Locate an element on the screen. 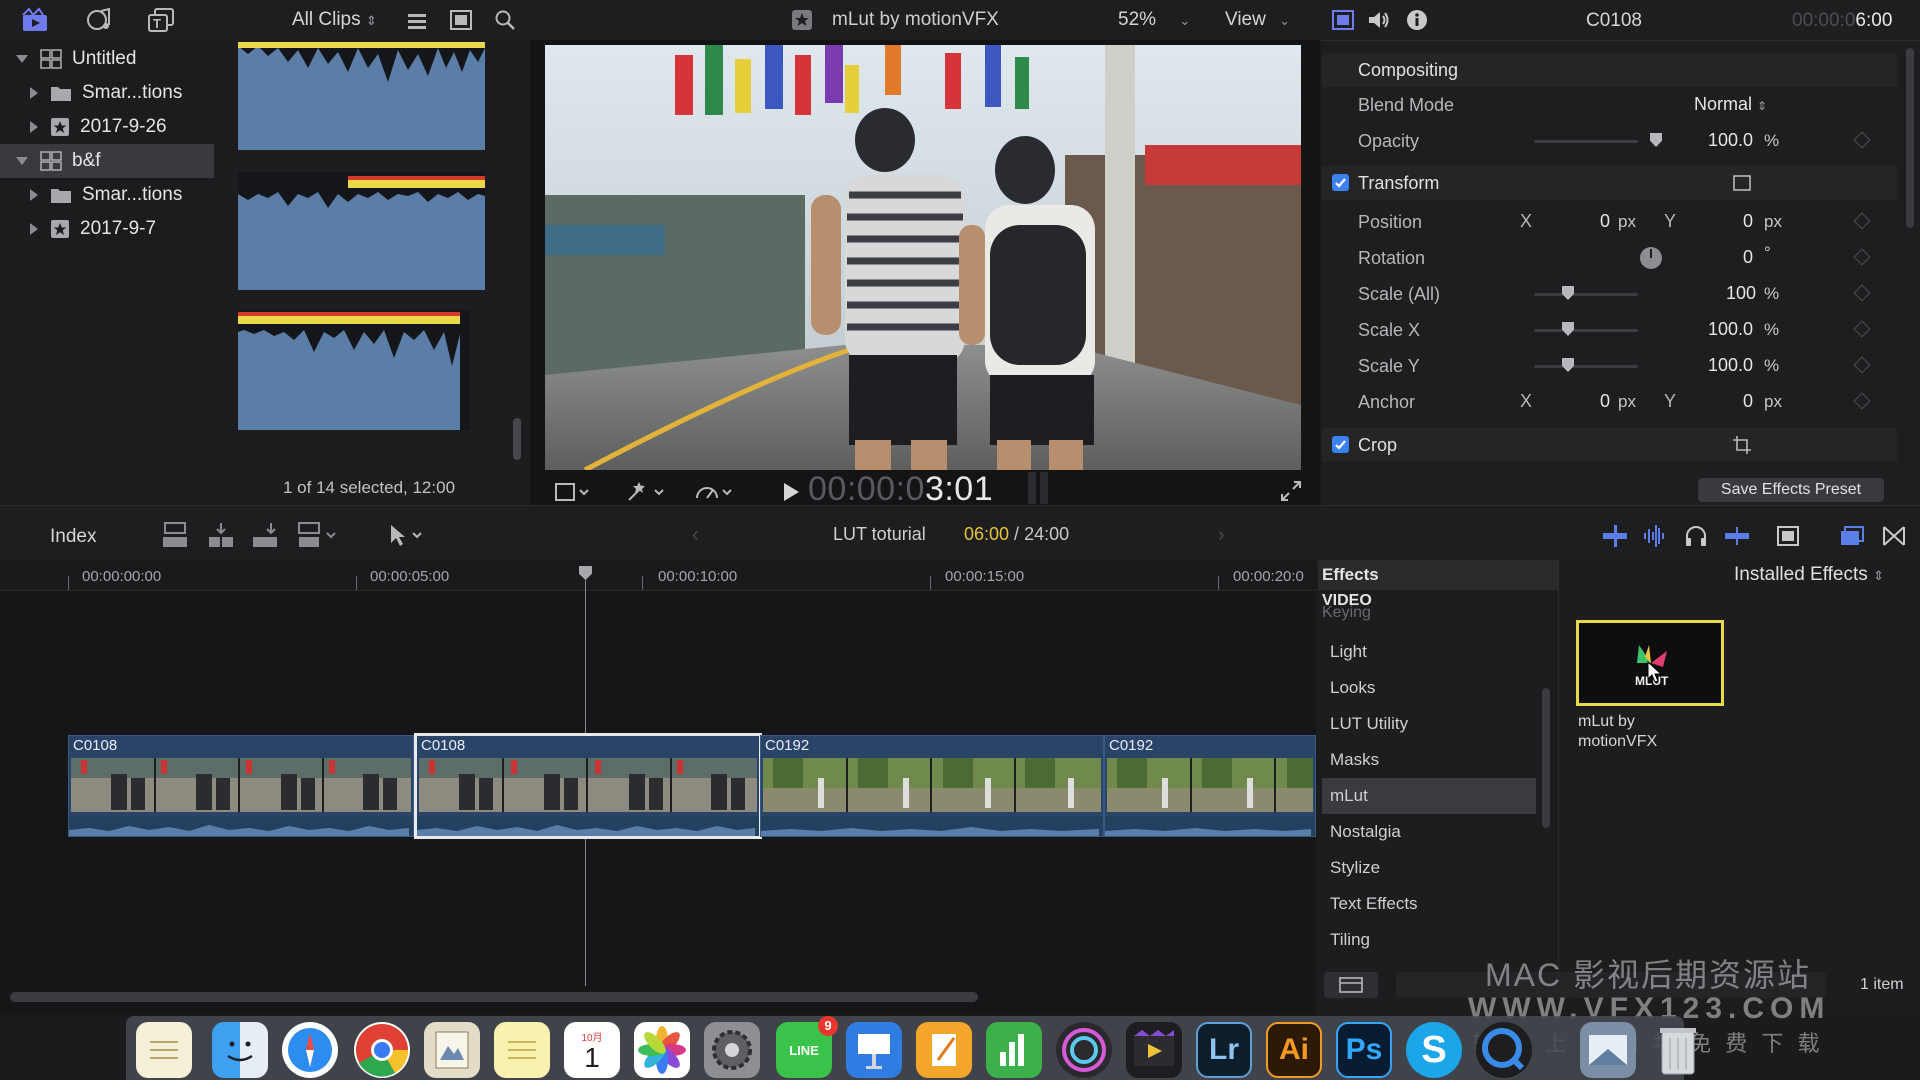 The width and height of the screenshot is (1920, 1080). history-back-icon: ‹ is located at coordinates (695, 535).